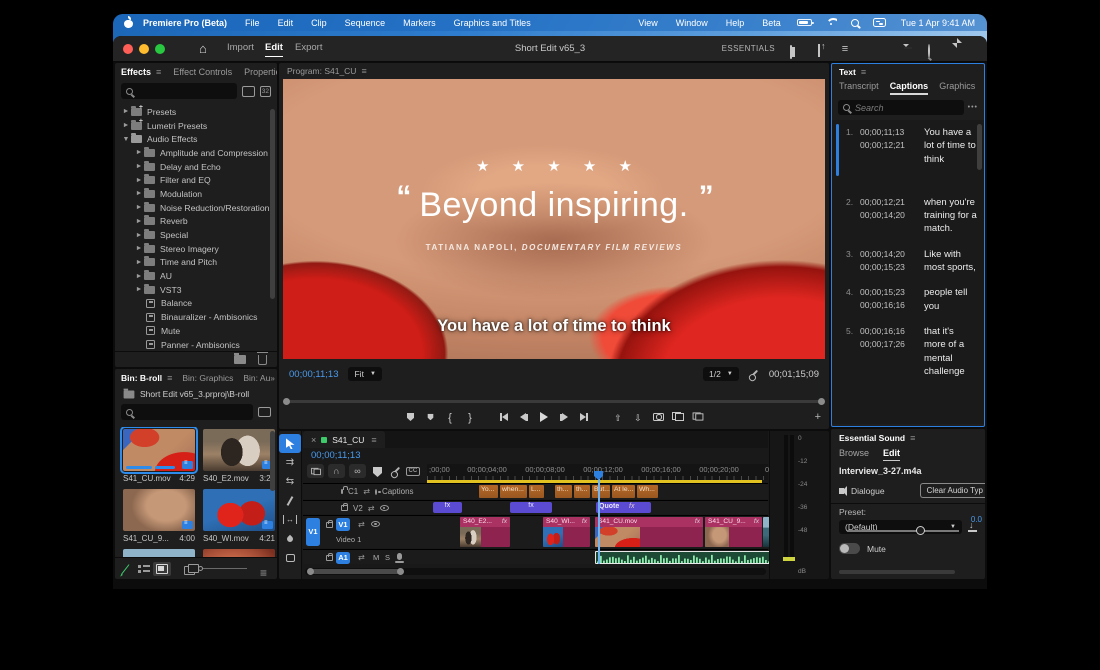 This screenshot has width=1100, height=670. I want to click on tab-graphics: Graphics, so click(957, 88).